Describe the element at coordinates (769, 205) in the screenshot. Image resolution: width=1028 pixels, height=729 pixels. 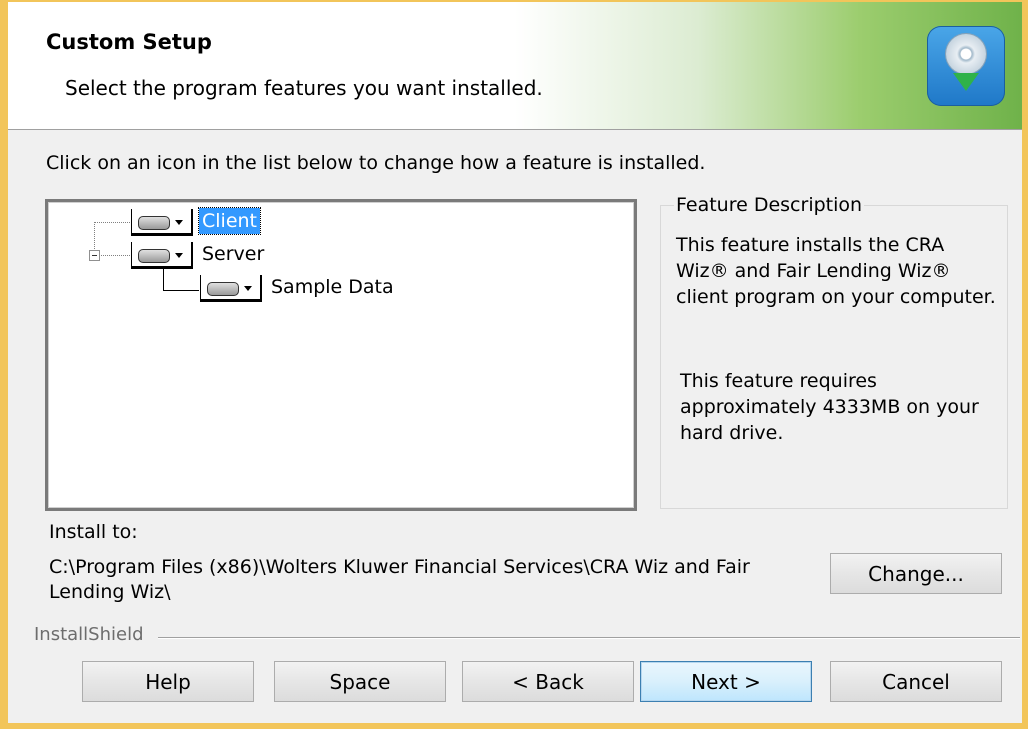
I see `feature-description-legend: Feature Description` at that location.